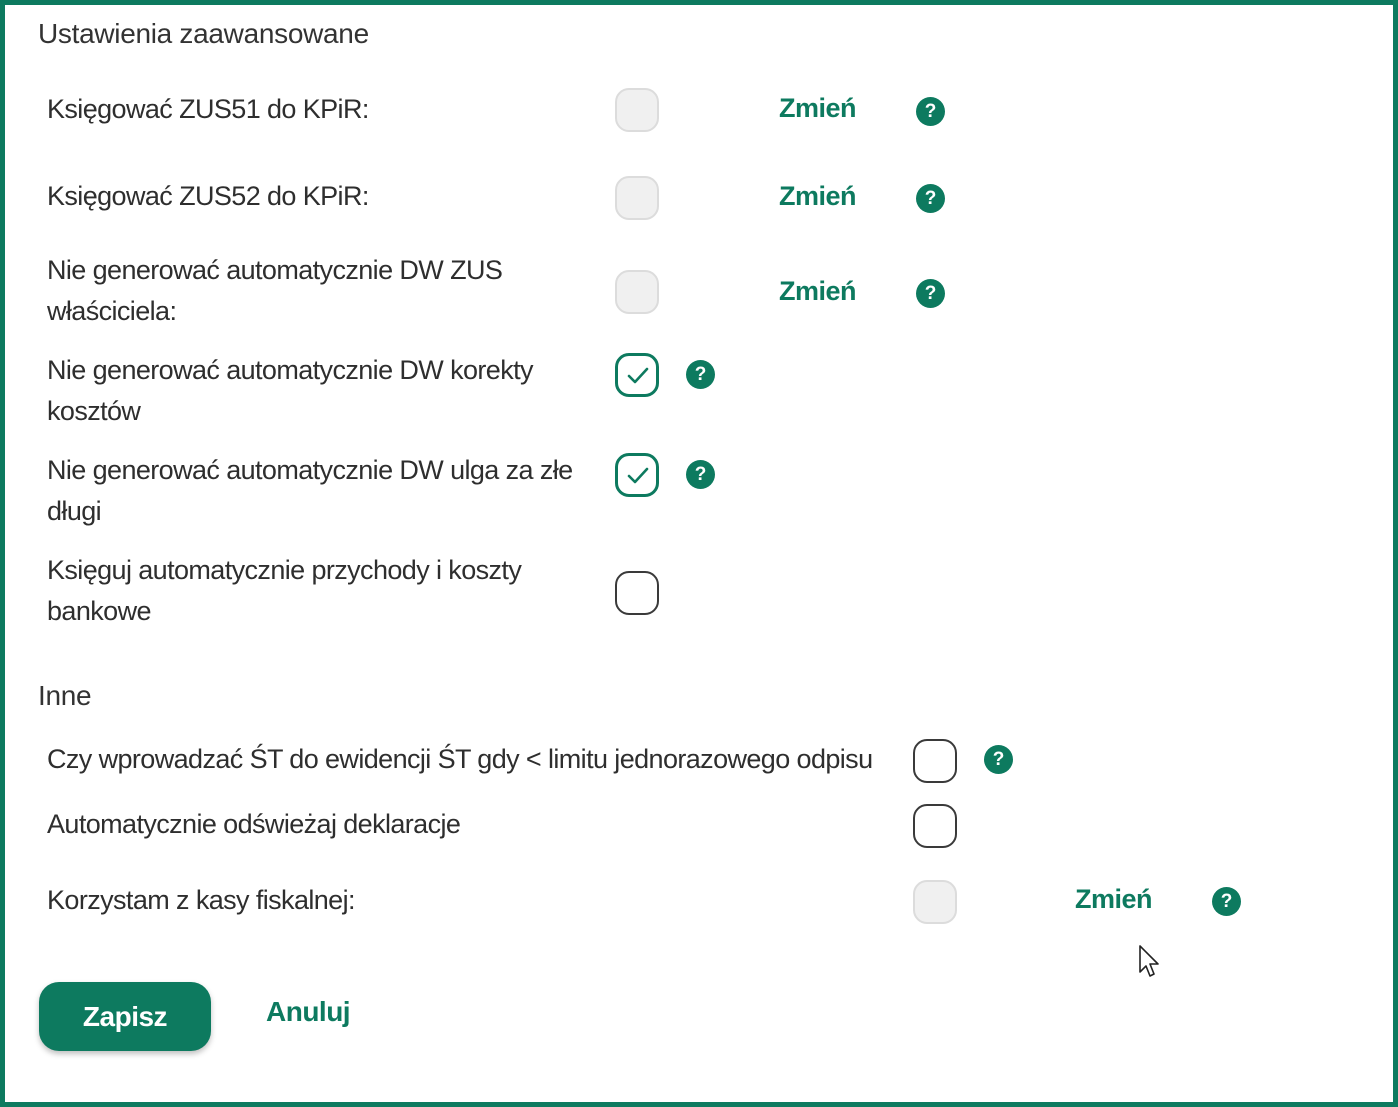 This screenshot has width=1398, height=1107. I want to click on change-zus52-link: Zmień, so click(818, 196).